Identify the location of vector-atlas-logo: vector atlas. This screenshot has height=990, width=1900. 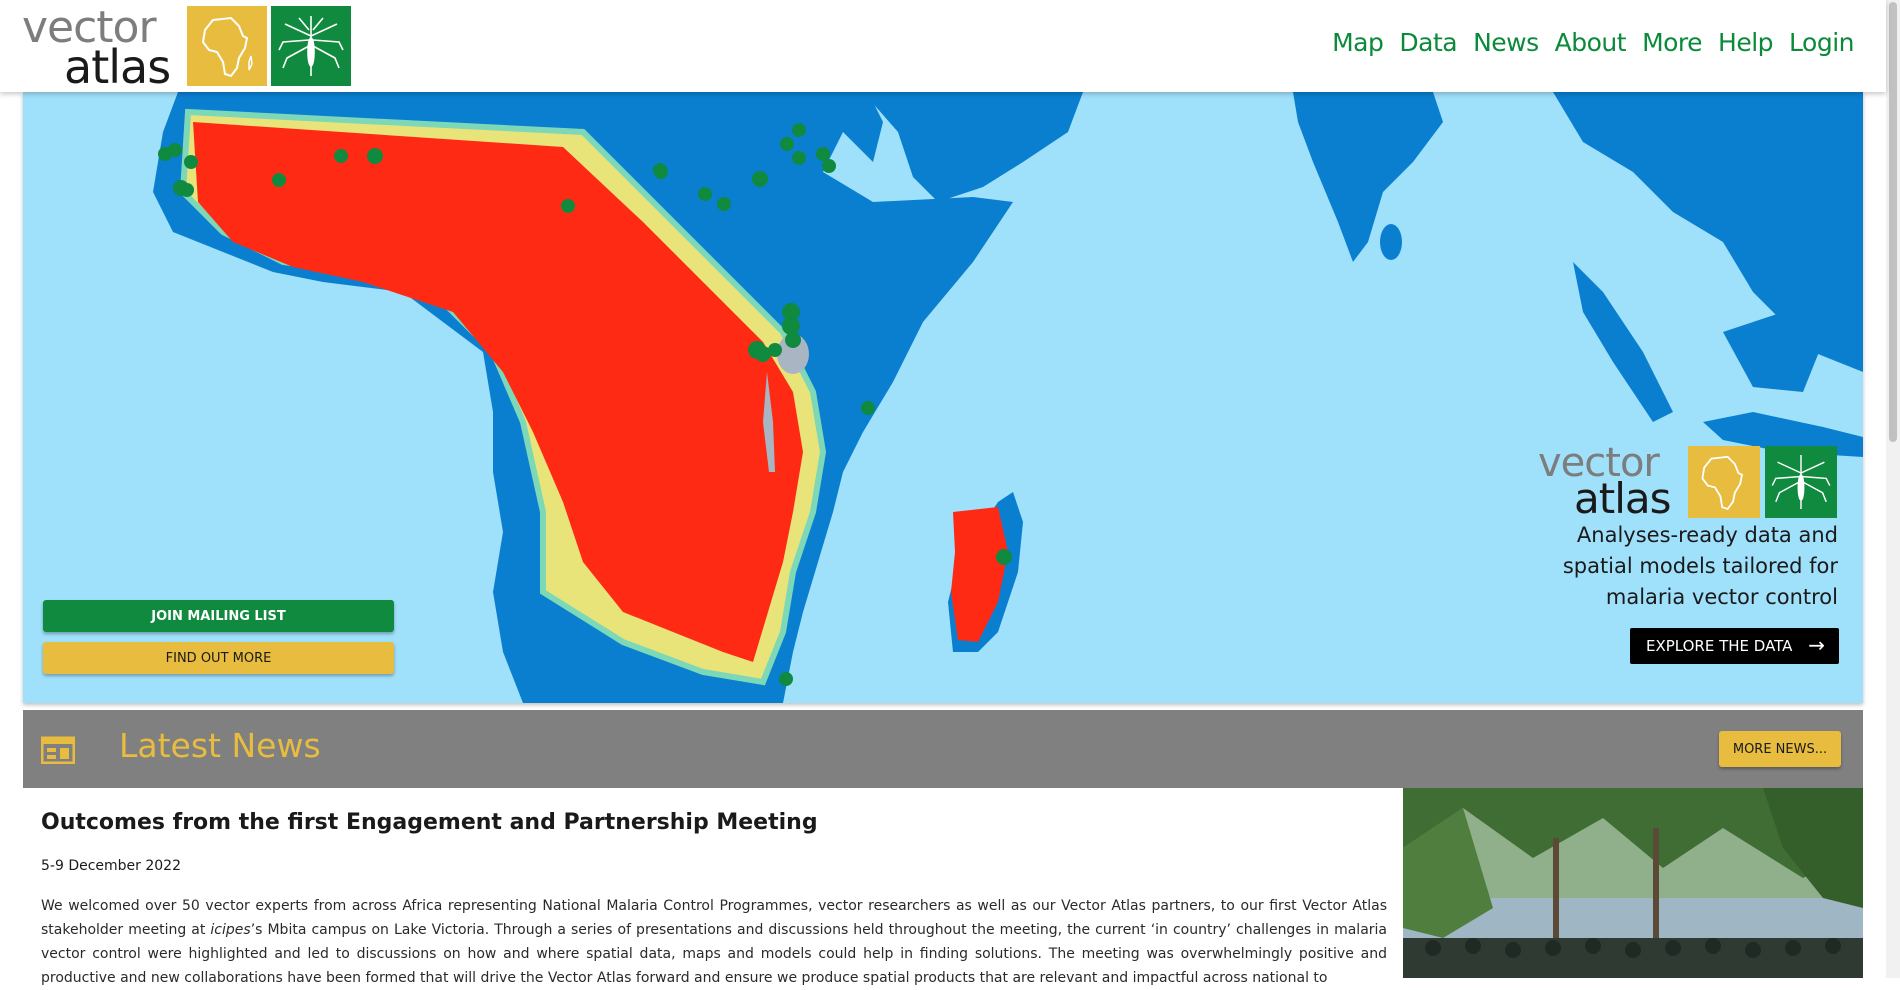
(97, 48).